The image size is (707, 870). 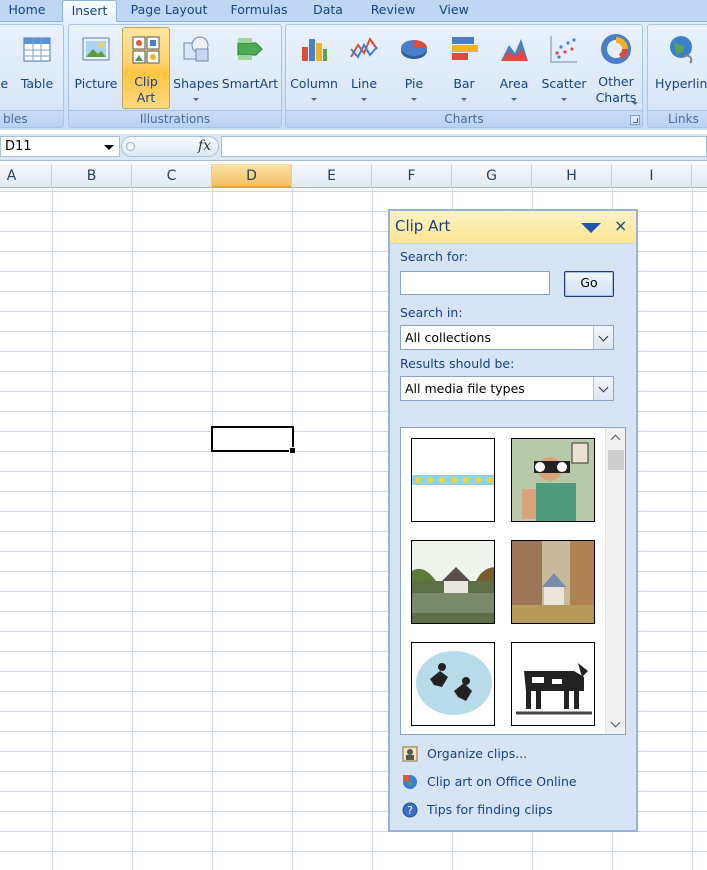 What do you see at coordinates (196, 68) in the screenshot?
I see `shapes-button: Shapes` at bounding box center [196, 68].